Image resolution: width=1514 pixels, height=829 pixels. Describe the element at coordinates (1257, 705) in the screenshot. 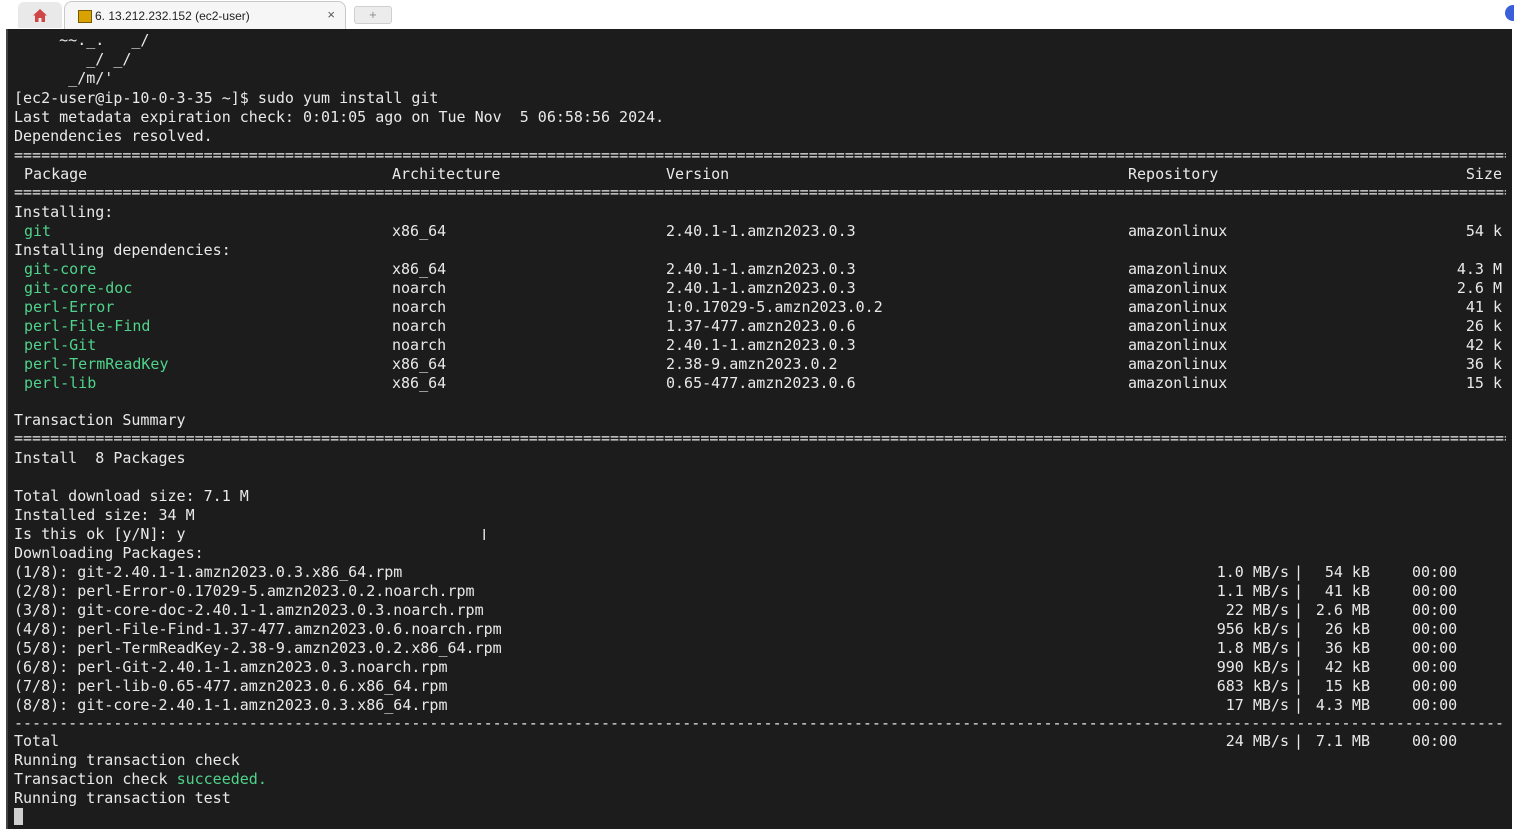

I see `download-rate: 17 MB/s` at that location.